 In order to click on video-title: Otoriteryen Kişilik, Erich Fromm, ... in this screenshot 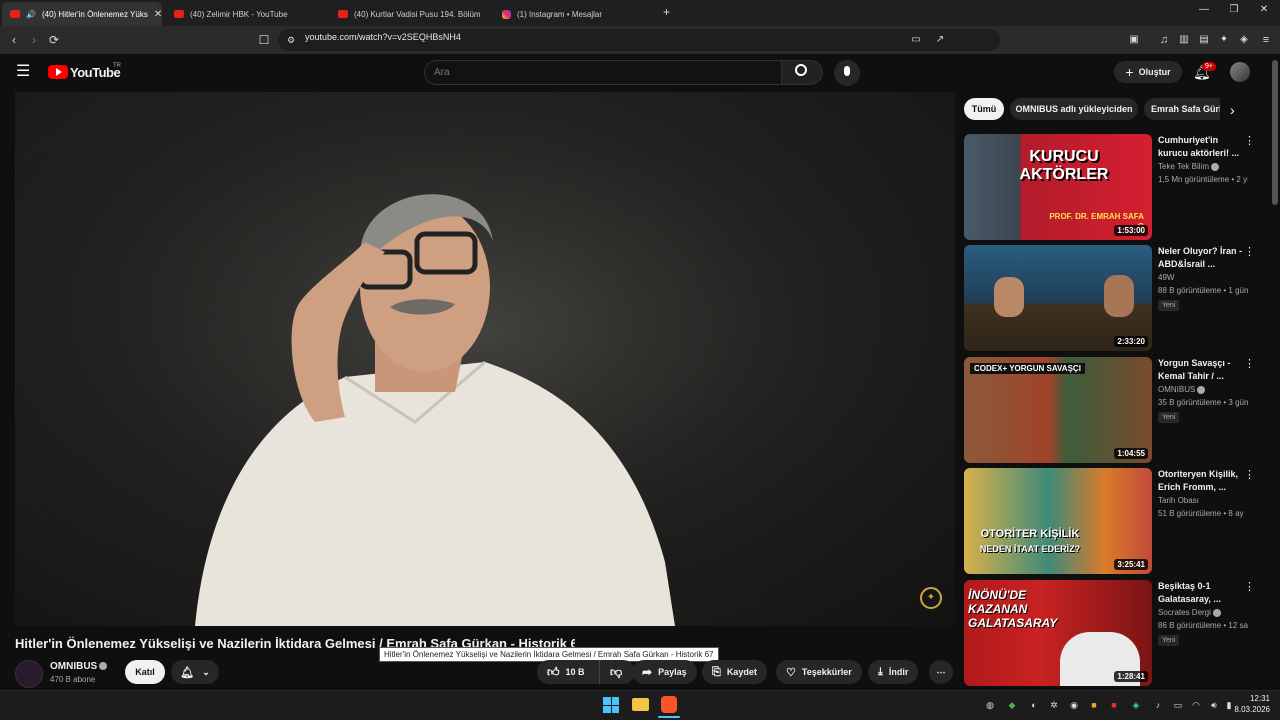, I will do `click(1201, 480)`.